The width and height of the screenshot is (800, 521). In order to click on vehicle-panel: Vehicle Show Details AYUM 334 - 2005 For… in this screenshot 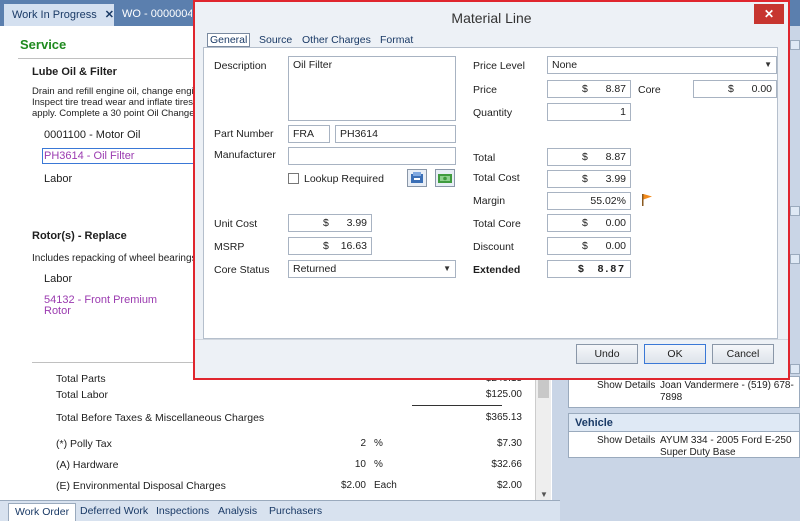, I will do `click(684, 435)`.